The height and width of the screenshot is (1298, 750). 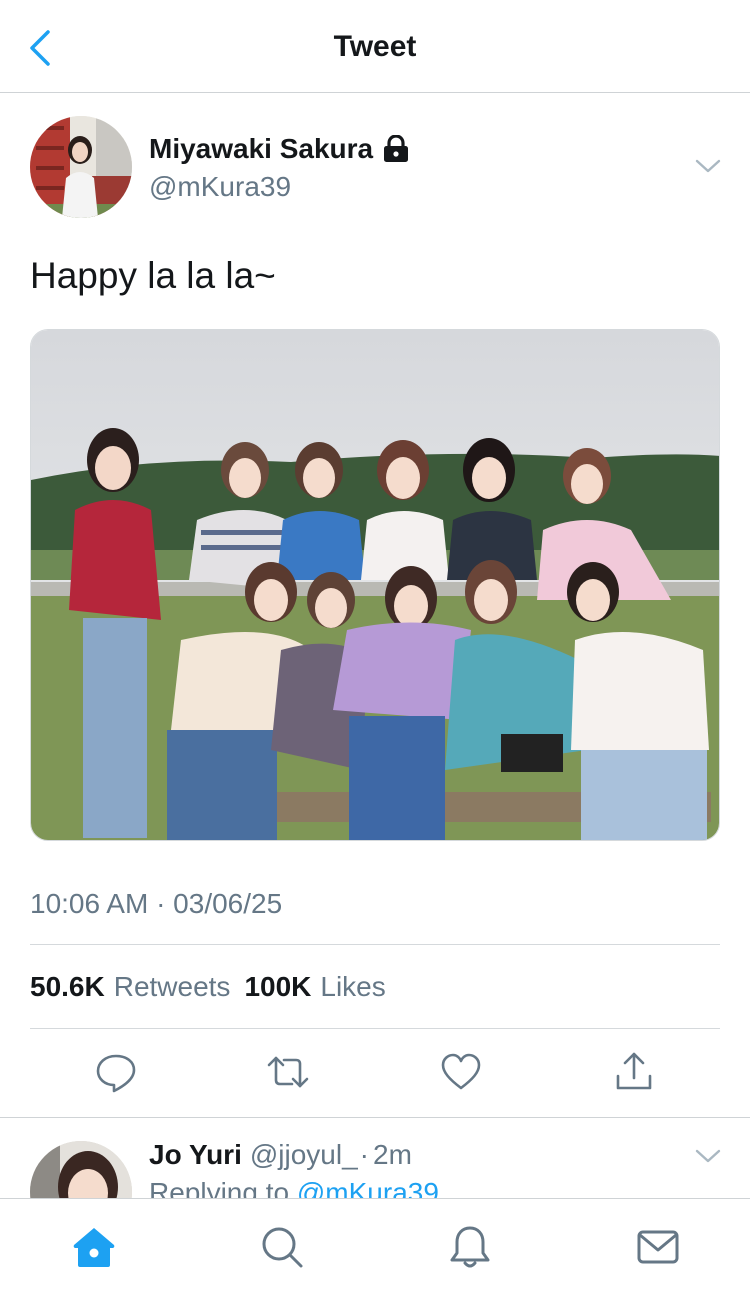 I want to click on retweets-stat: 50.6K Retweets, so click(x=130, y=987).